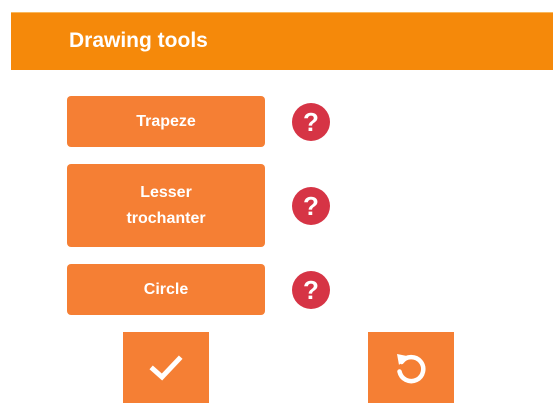 The width and height of the screenshot is (553, 403). I want to click on circle-button-label: Circle, so click(166, 289).